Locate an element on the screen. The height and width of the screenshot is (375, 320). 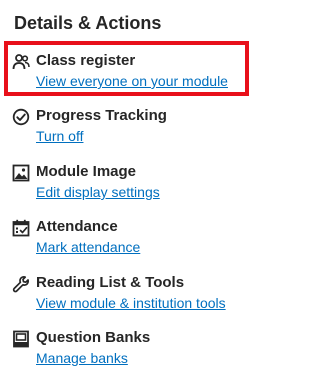
item-title: Progress Tracking is located at coordinates (101, 115).